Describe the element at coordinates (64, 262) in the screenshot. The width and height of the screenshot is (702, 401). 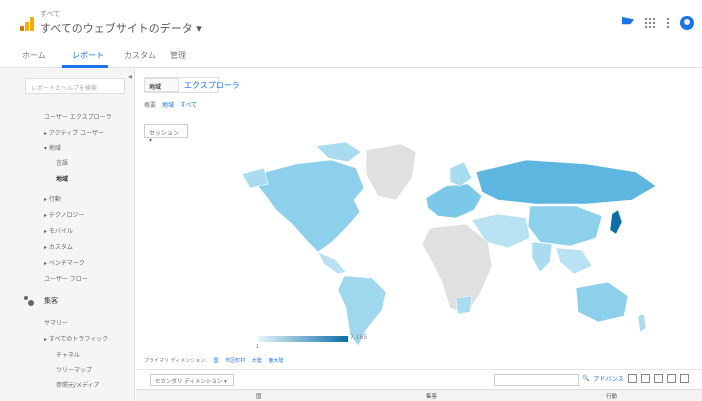
I see `sidebar-item-benchmark: ▸ ベンチマーク` at that location.